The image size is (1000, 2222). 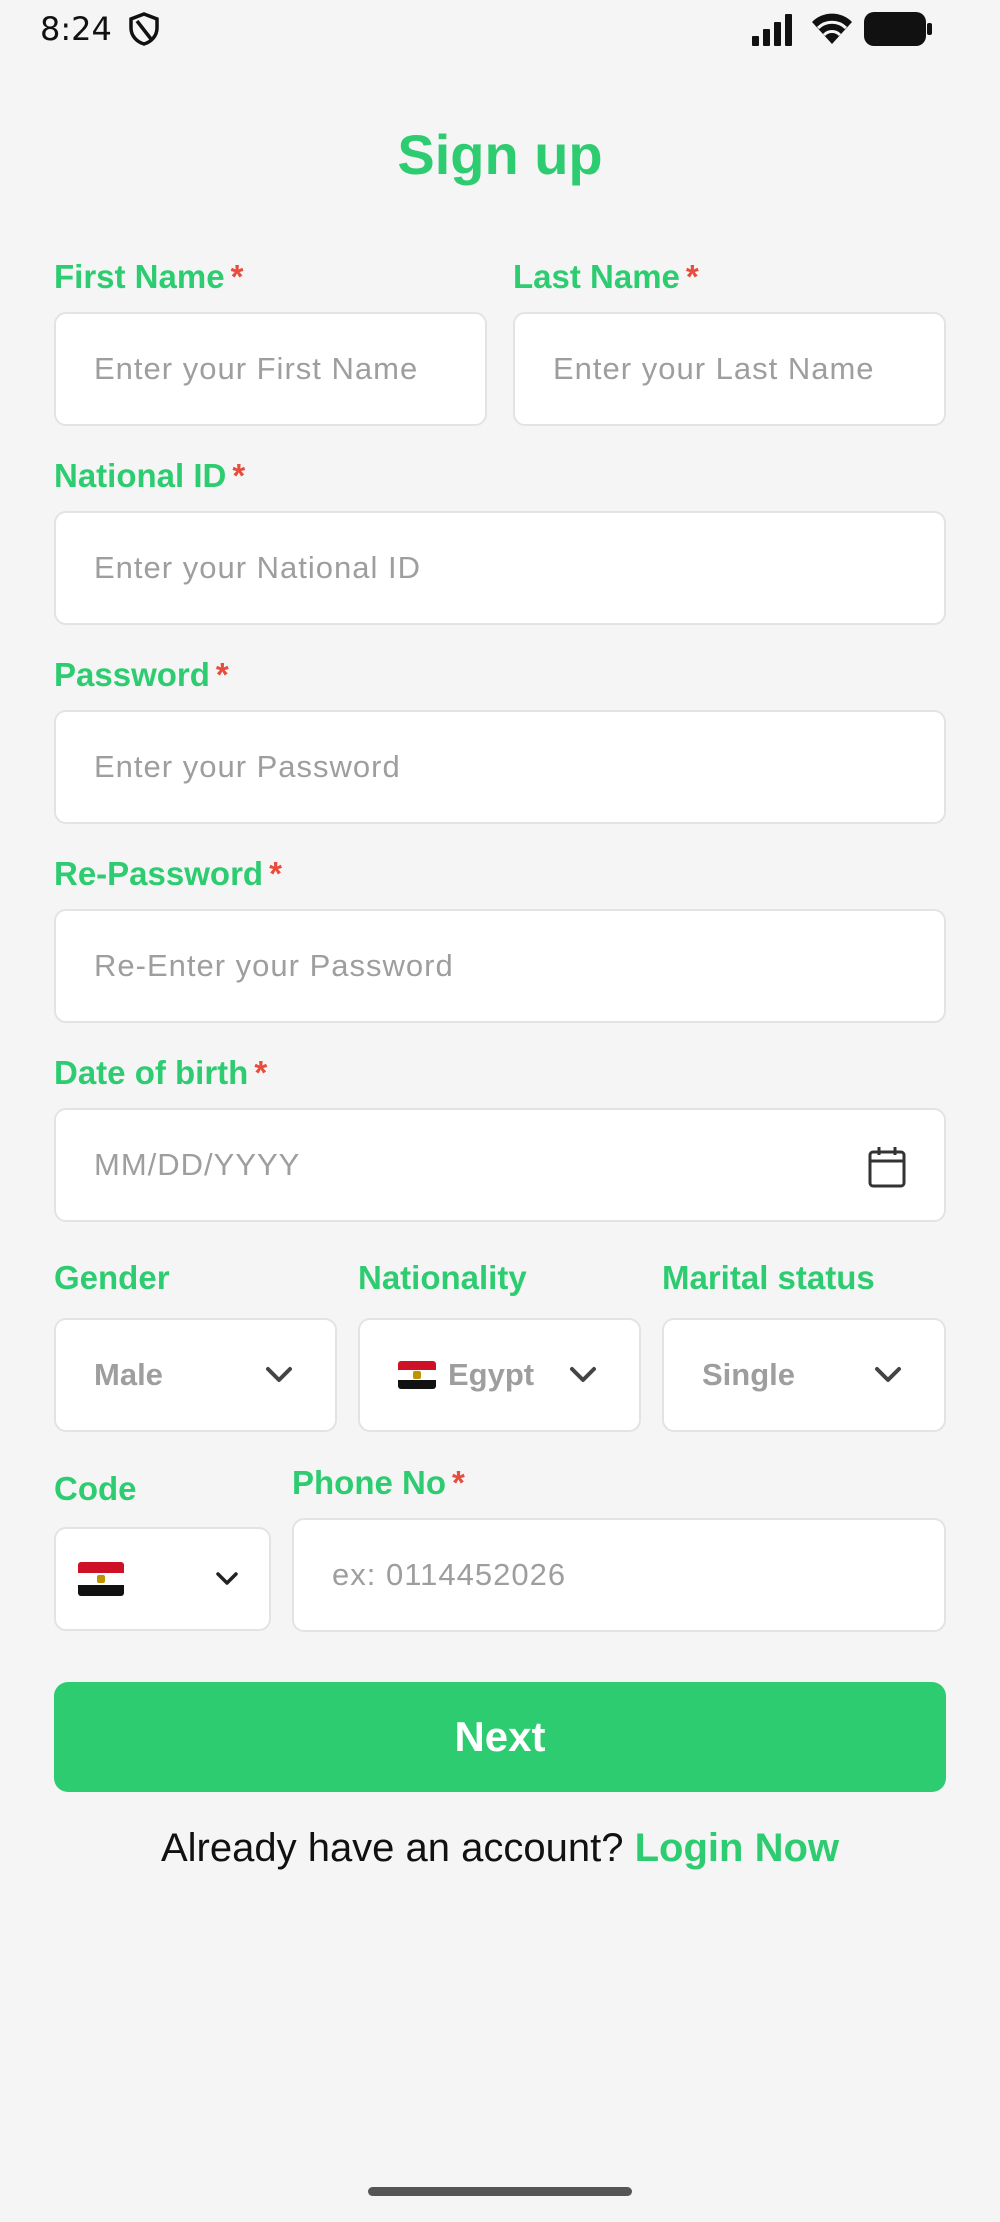 I want to click on last-name-input, so click(x=737, y=369).